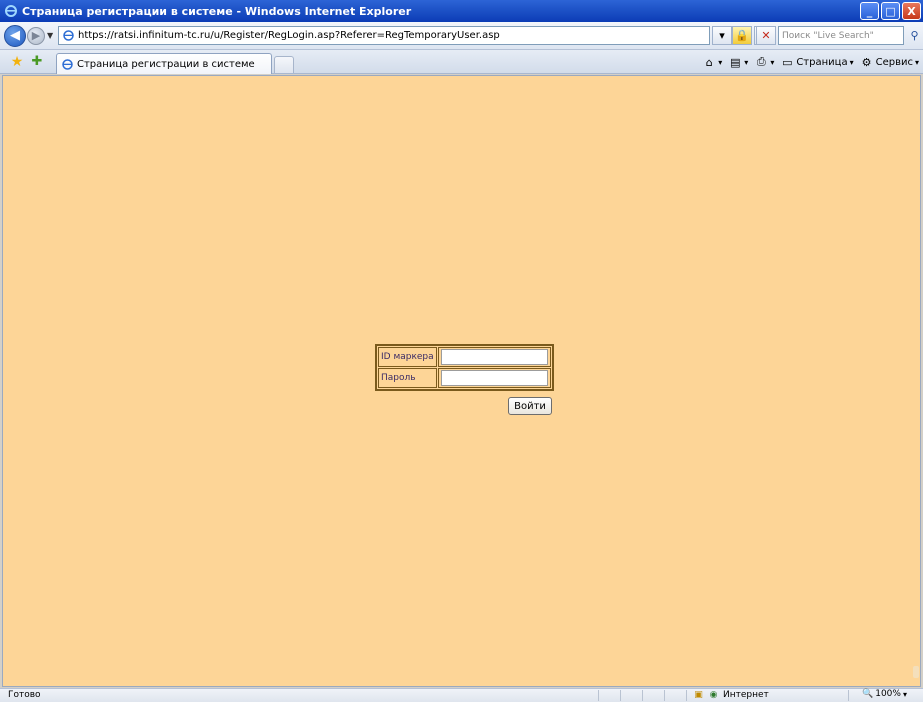 The height and width of the screenshot is (702, 923). I want to click on feeds-icon: ▤, so click(735, 62).